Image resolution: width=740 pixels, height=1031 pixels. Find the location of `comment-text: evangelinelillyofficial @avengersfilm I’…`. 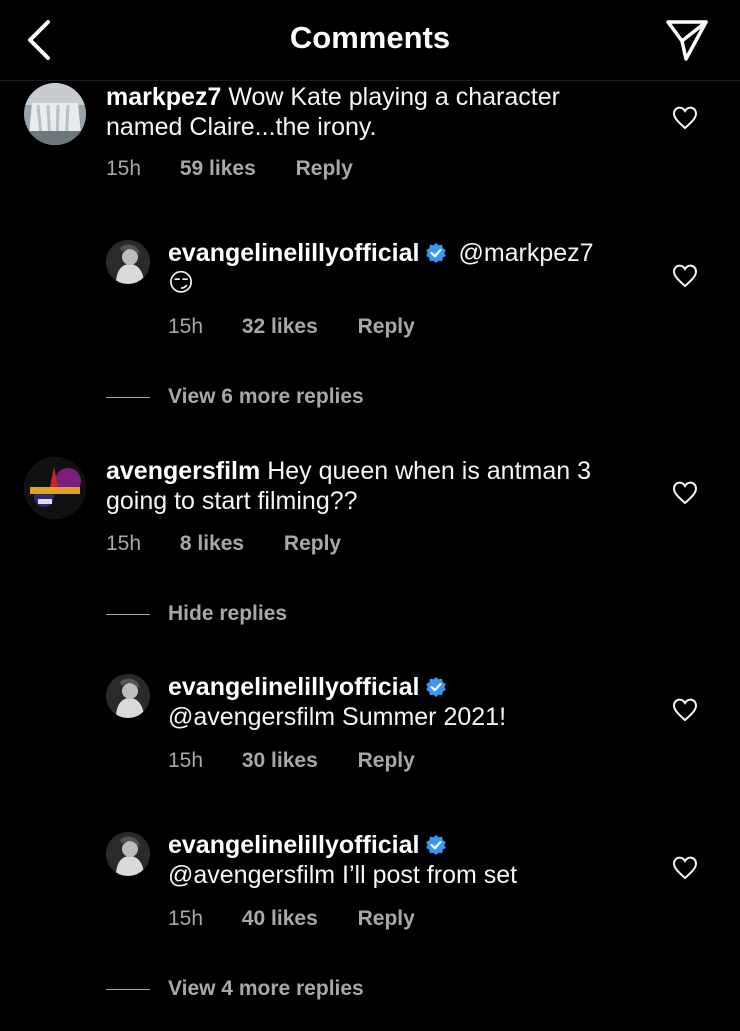

comment-text: evangelinelillyofficial @avengersfilm I’… is located at coordinates (418, 860).